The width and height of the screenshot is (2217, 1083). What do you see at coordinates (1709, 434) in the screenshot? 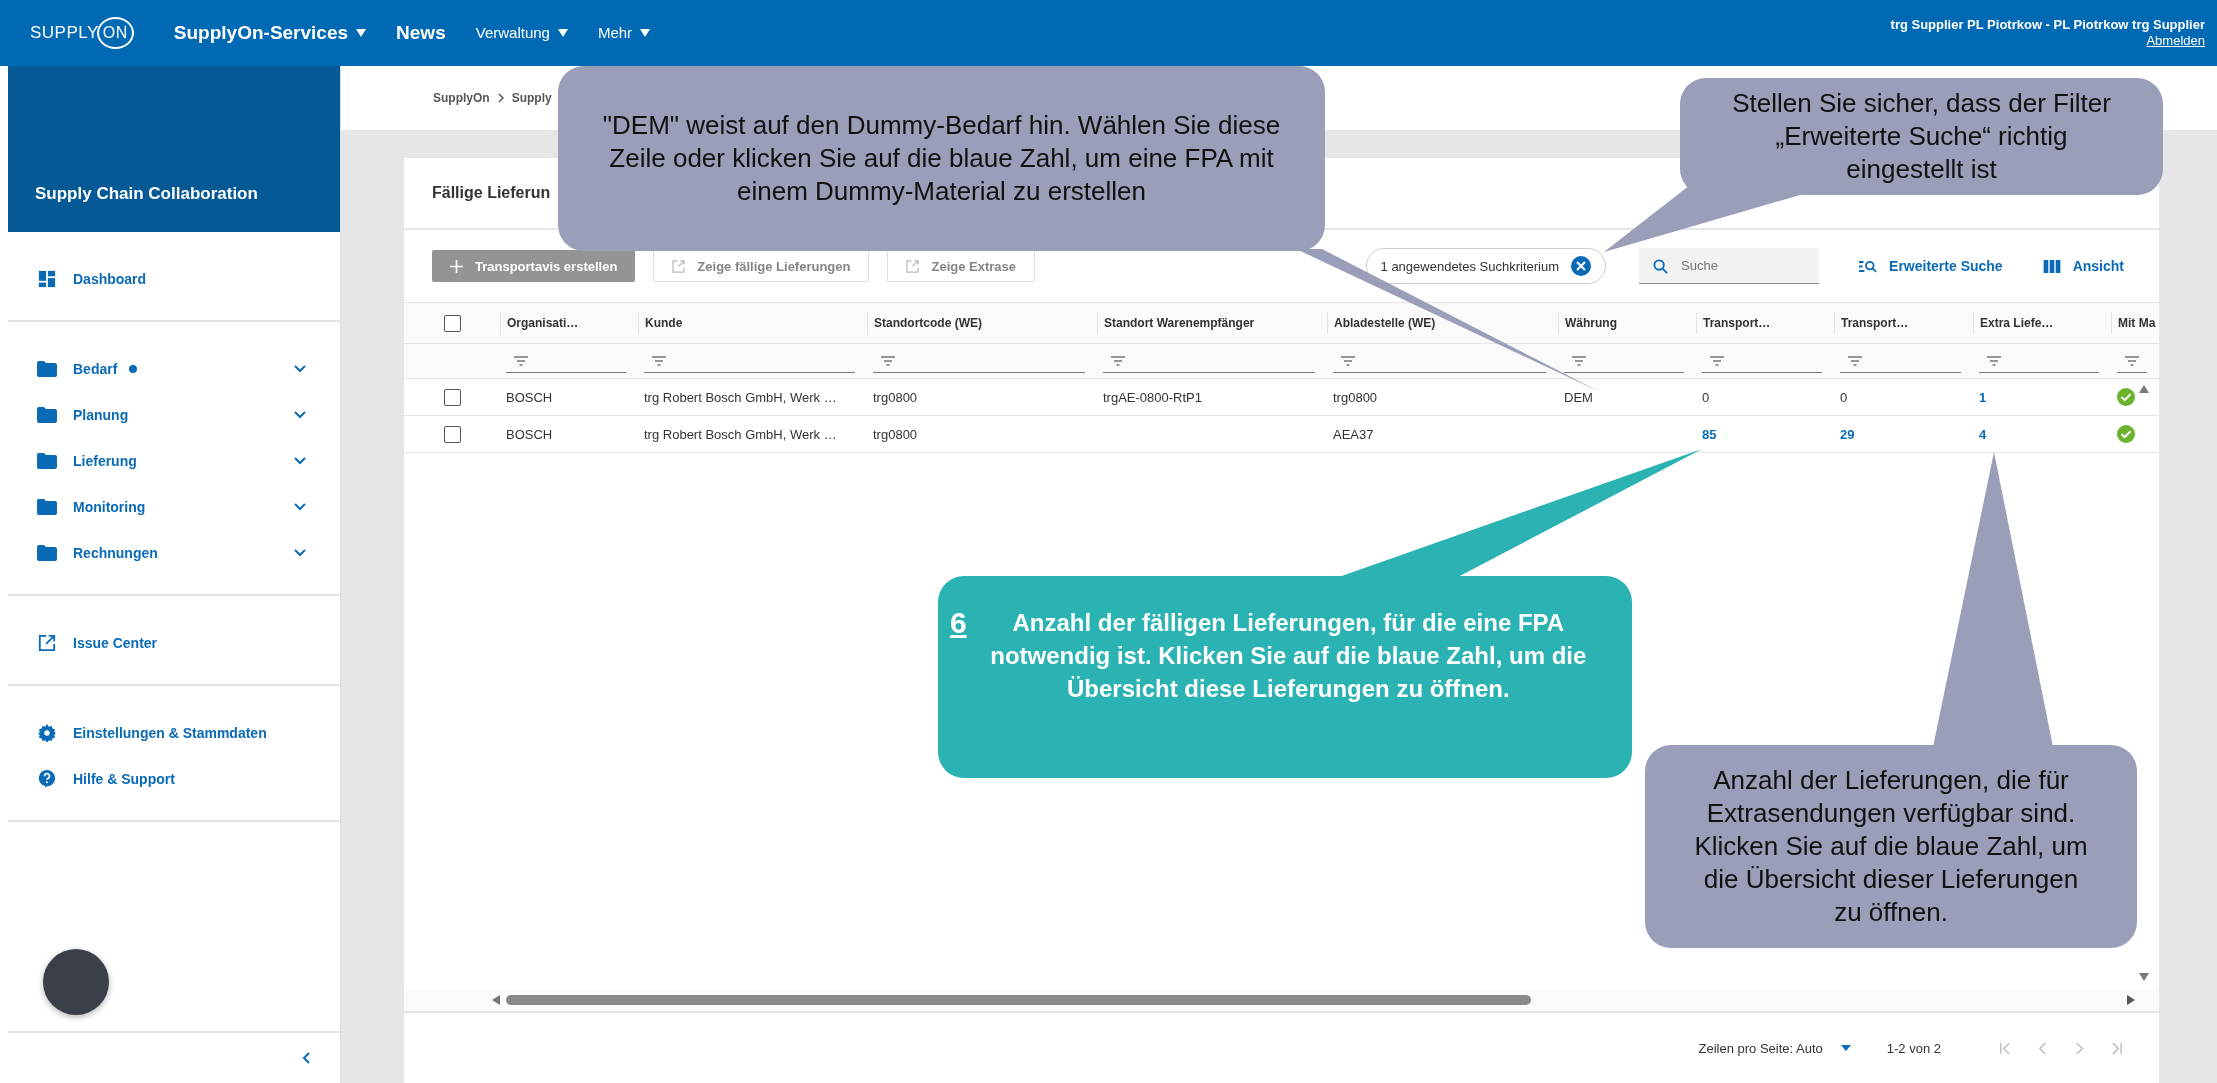
I see `count-link: 85` at bounding box center [1709, 434].